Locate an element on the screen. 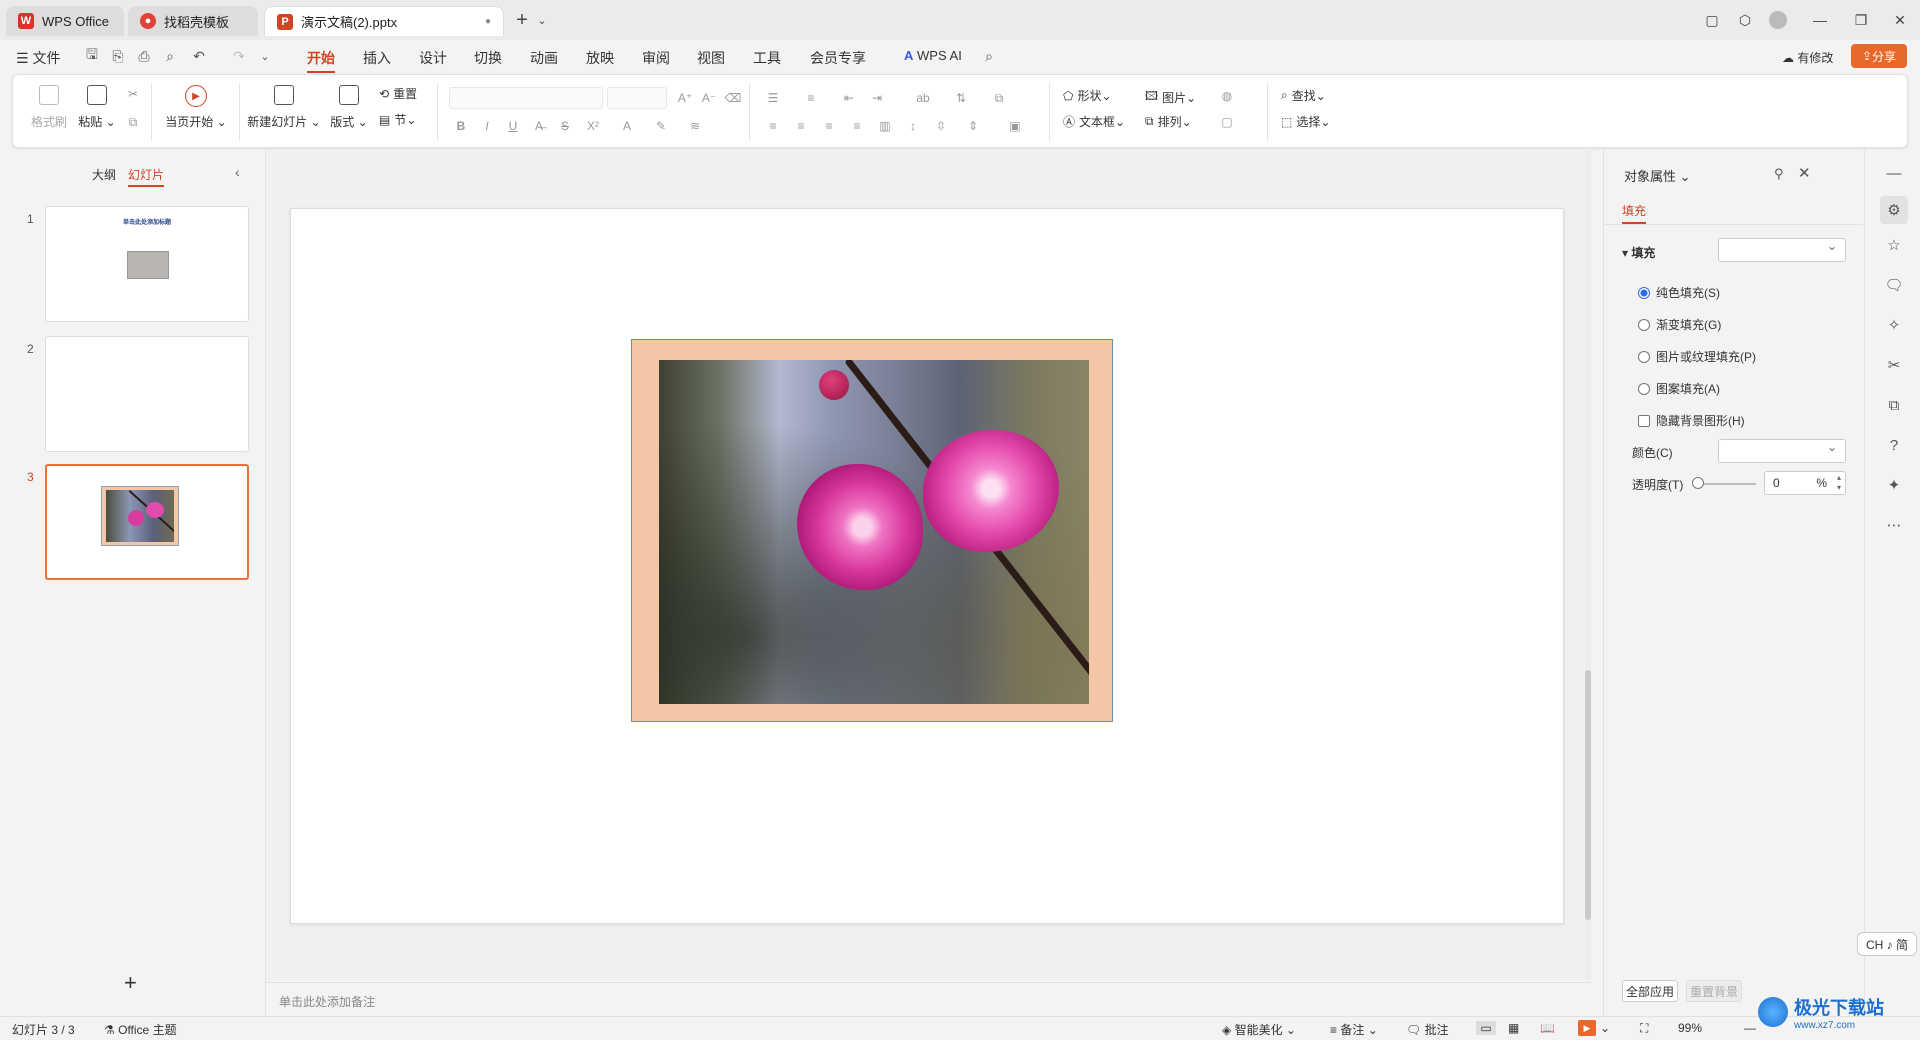 This screenshot has height=1040, width=1920. tools-icon: ✂ is located at coordinates (1894, 365).